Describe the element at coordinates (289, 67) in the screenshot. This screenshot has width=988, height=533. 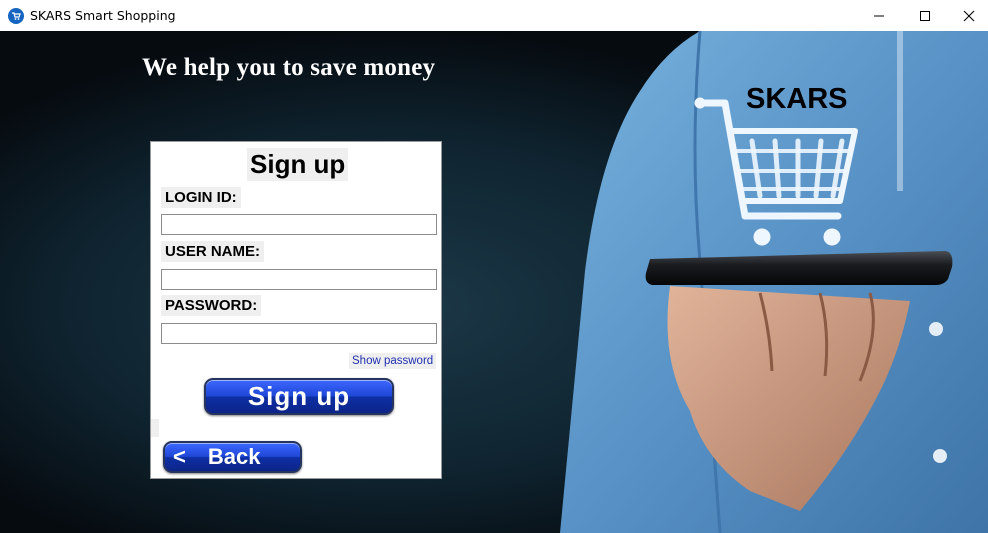
I see `headline: We help you to save money` at that location.